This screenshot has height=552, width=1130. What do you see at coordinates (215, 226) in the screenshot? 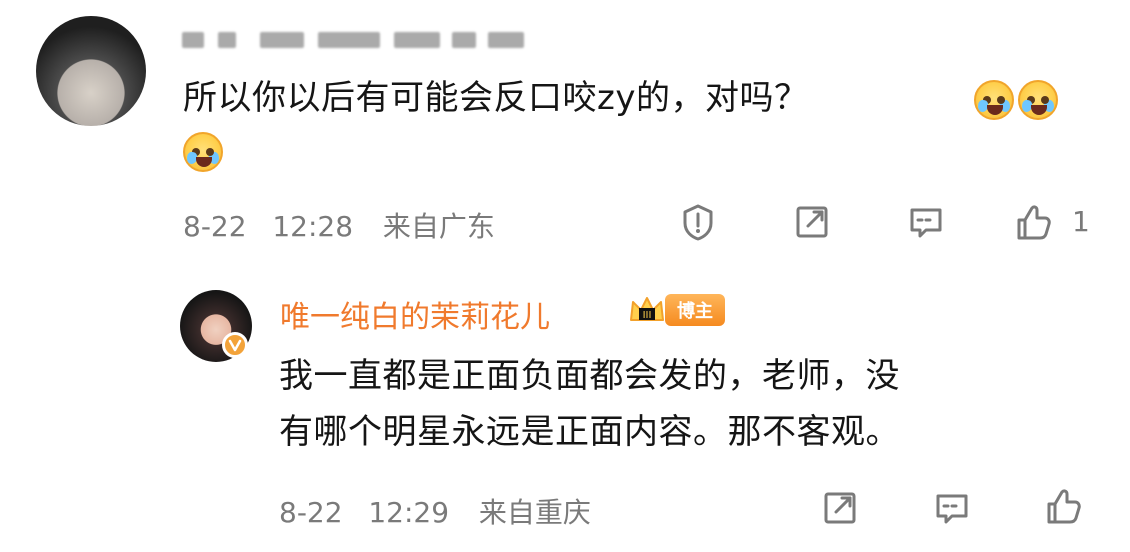
I see `comment-date: 8-22` at bounding box center [215, 226].